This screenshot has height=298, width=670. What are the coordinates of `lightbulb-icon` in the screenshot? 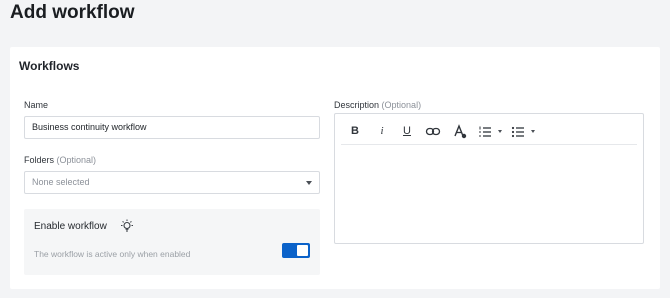 It's located at (127, 225).